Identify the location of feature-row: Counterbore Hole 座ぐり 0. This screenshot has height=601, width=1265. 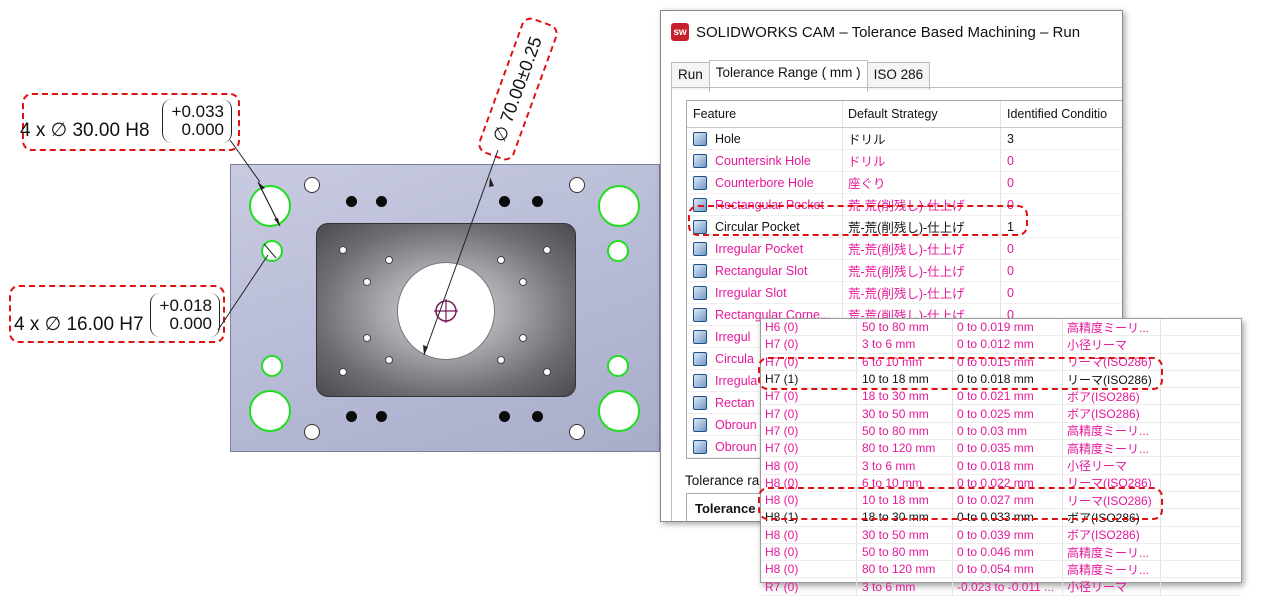
(904, 183).